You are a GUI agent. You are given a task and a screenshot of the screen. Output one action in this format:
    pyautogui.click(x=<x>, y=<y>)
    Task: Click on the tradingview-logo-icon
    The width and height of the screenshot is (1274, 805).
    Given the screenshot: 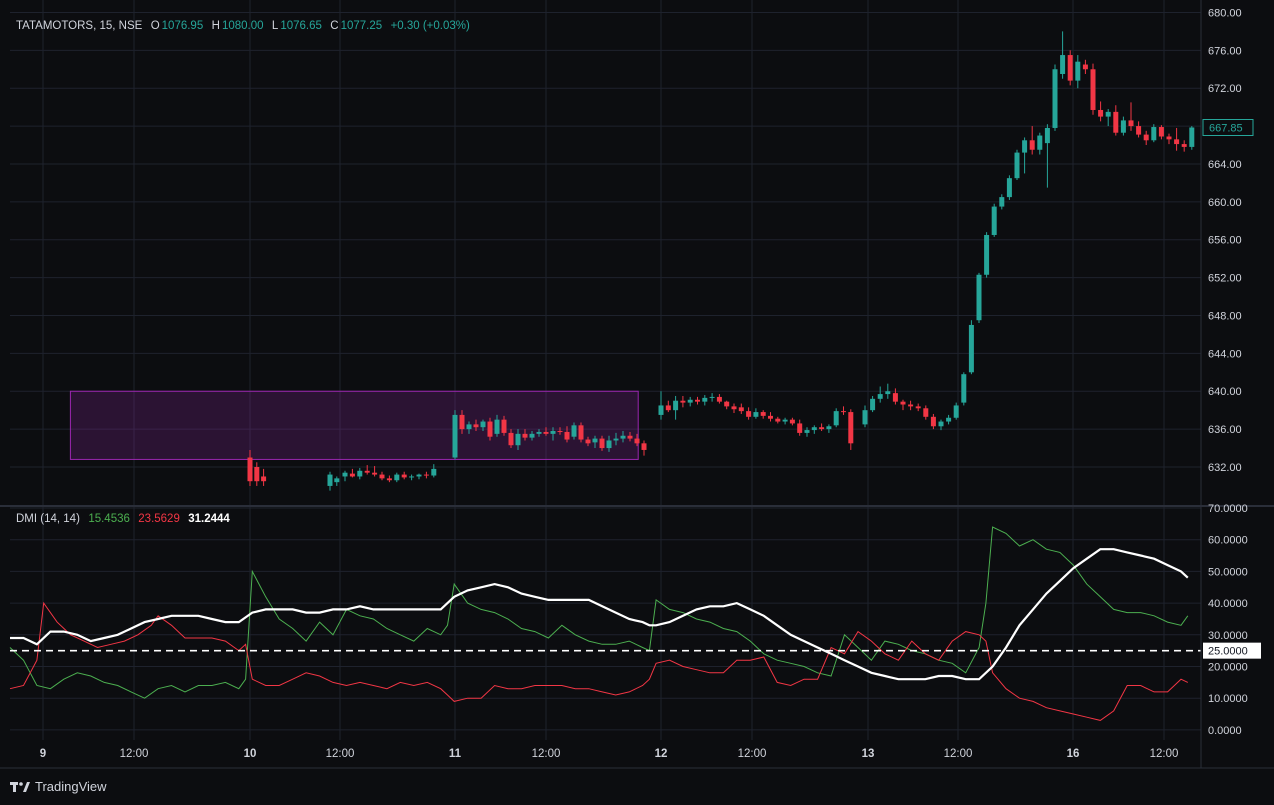 What is the action you would take?
    pyautogui.click(x=20, y=786)
    